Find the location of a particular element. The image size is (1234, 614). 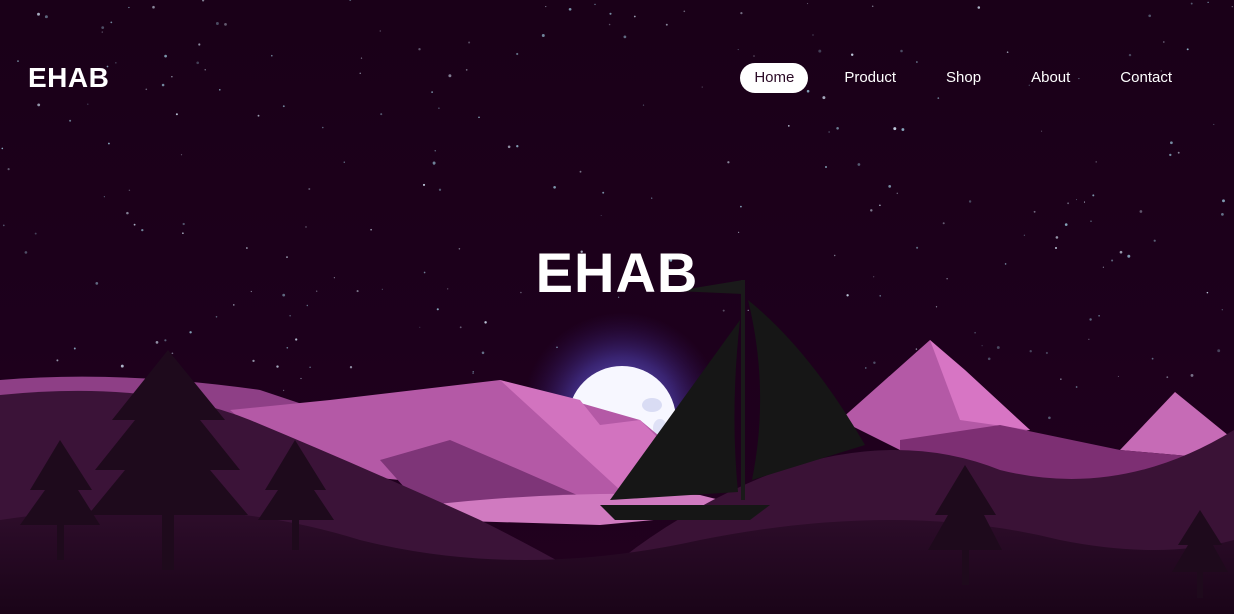

nav-link-about: About is located at coordinates (1050, 78).